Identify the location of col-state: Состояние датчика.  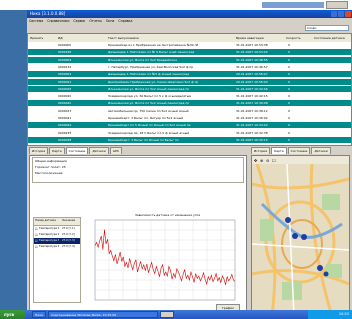
(329, 38).